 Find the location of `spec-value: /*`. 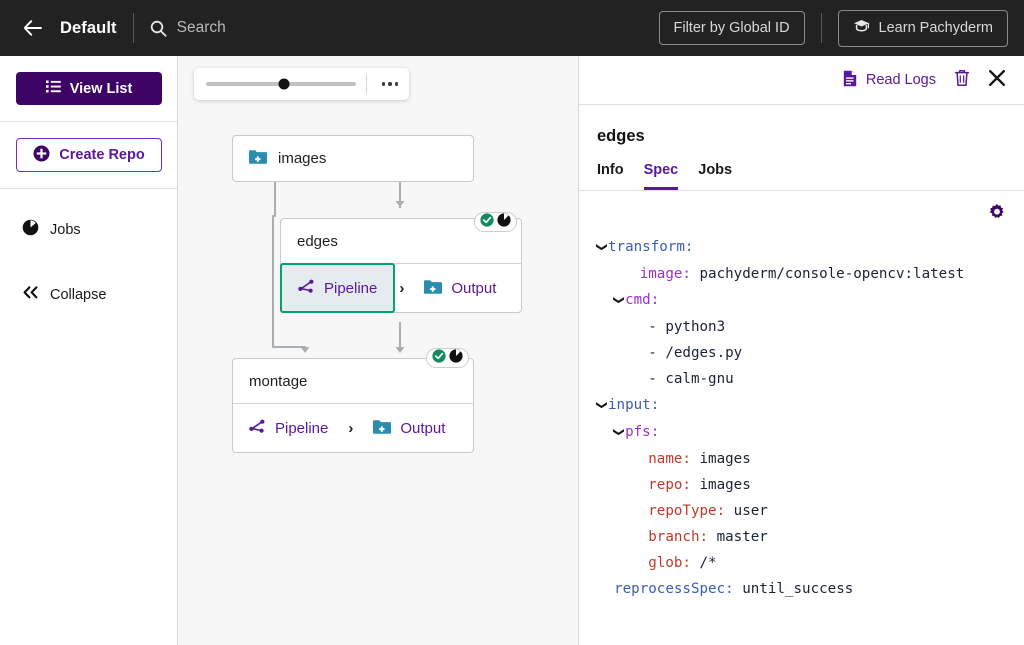

spec-value: /* is located at coordinates (708, 563).